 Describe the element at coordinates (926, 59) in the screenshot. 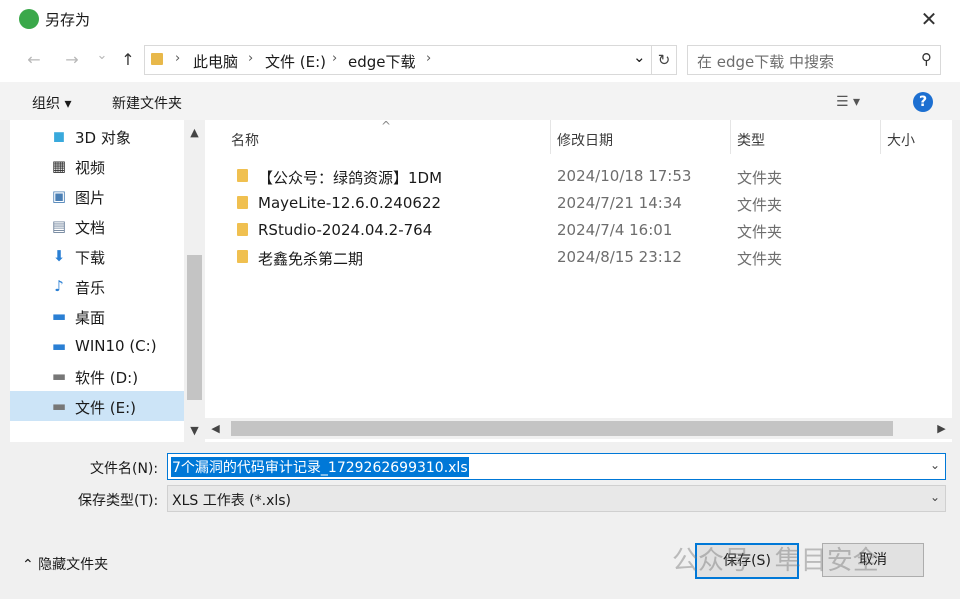

I see `search-icon: ⚲` at that location.